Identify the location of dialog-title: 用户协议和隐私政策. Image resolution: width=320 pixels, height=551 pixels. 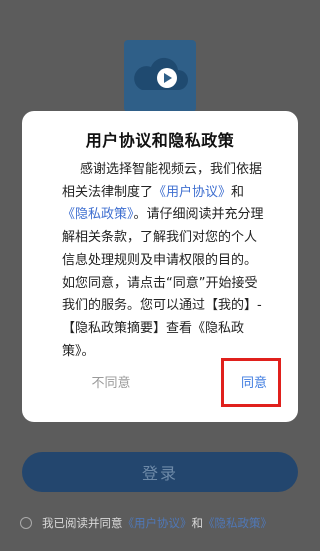
(160, 140).